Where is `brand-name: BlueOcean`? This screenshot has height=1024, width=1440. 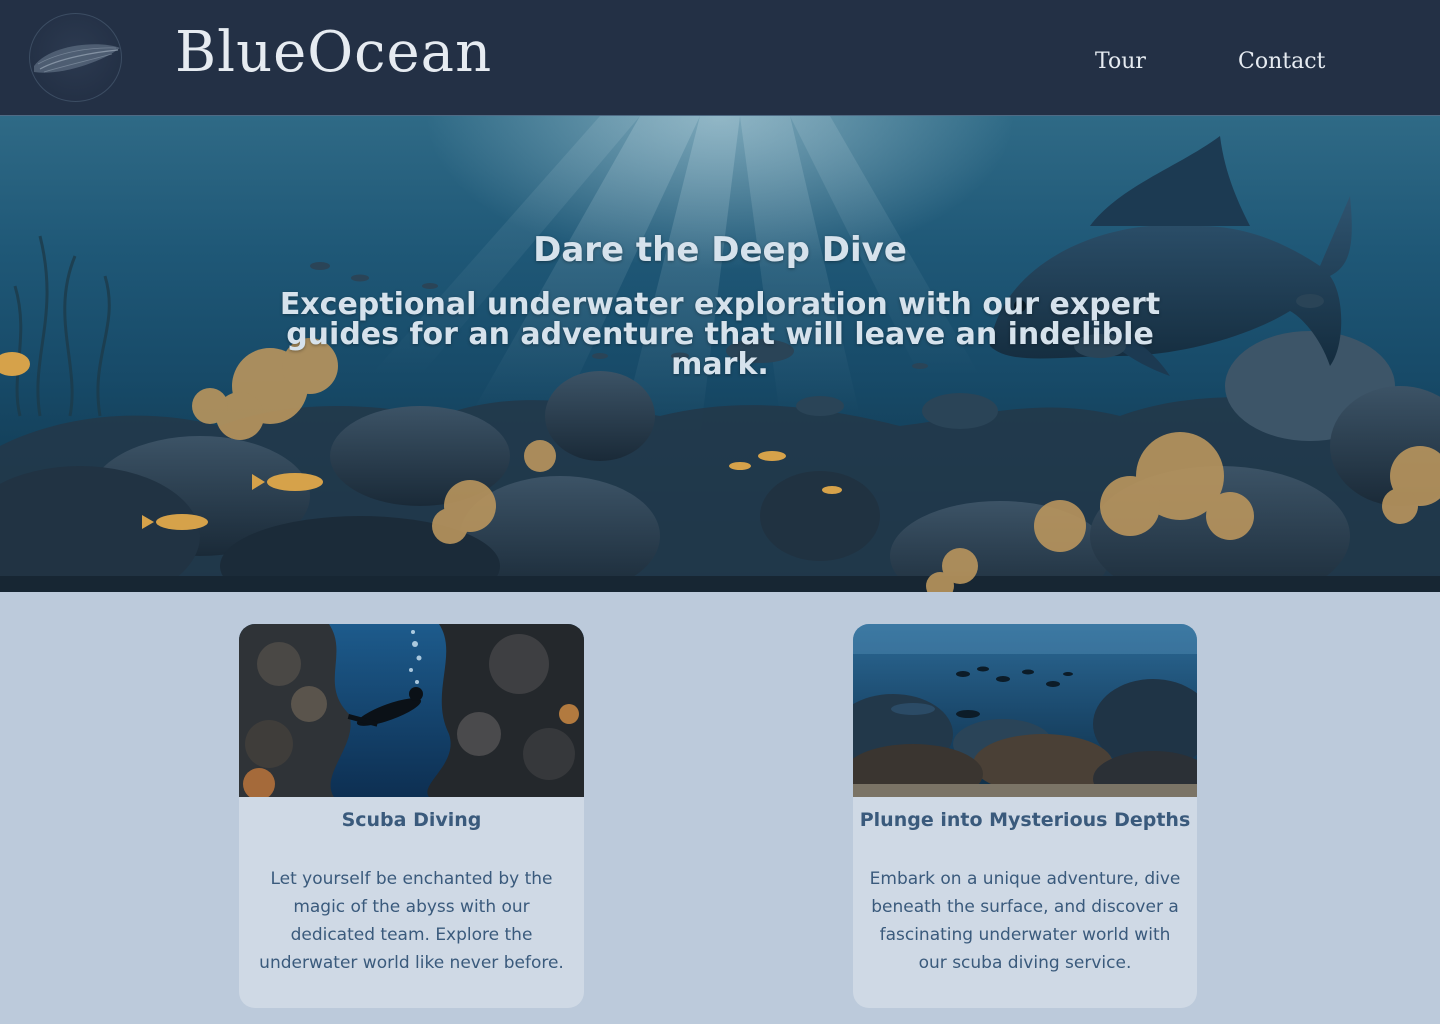
brand-name: BlueOcean is located at coordinates (333, 53).